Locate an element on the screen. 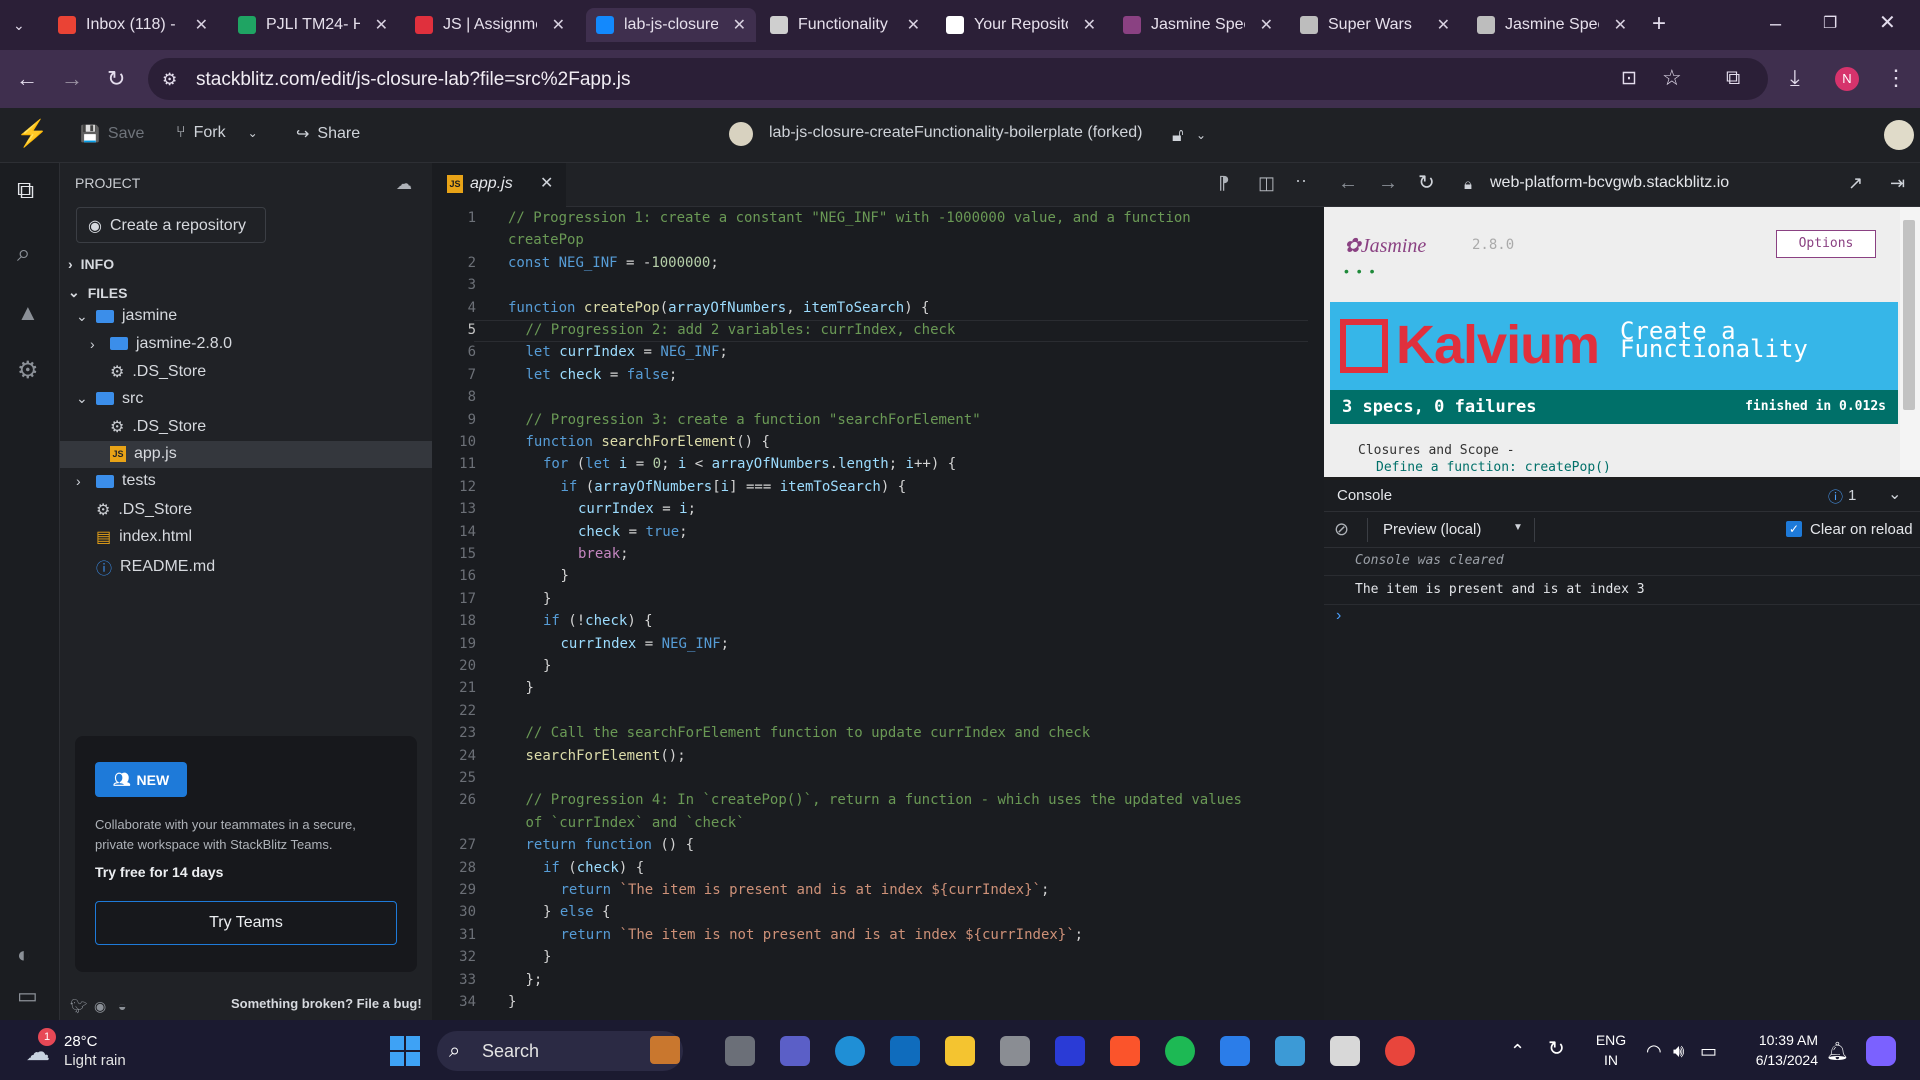 The image size is (1920, 1080). code-line: } else { is located at coordinates (576, 912).